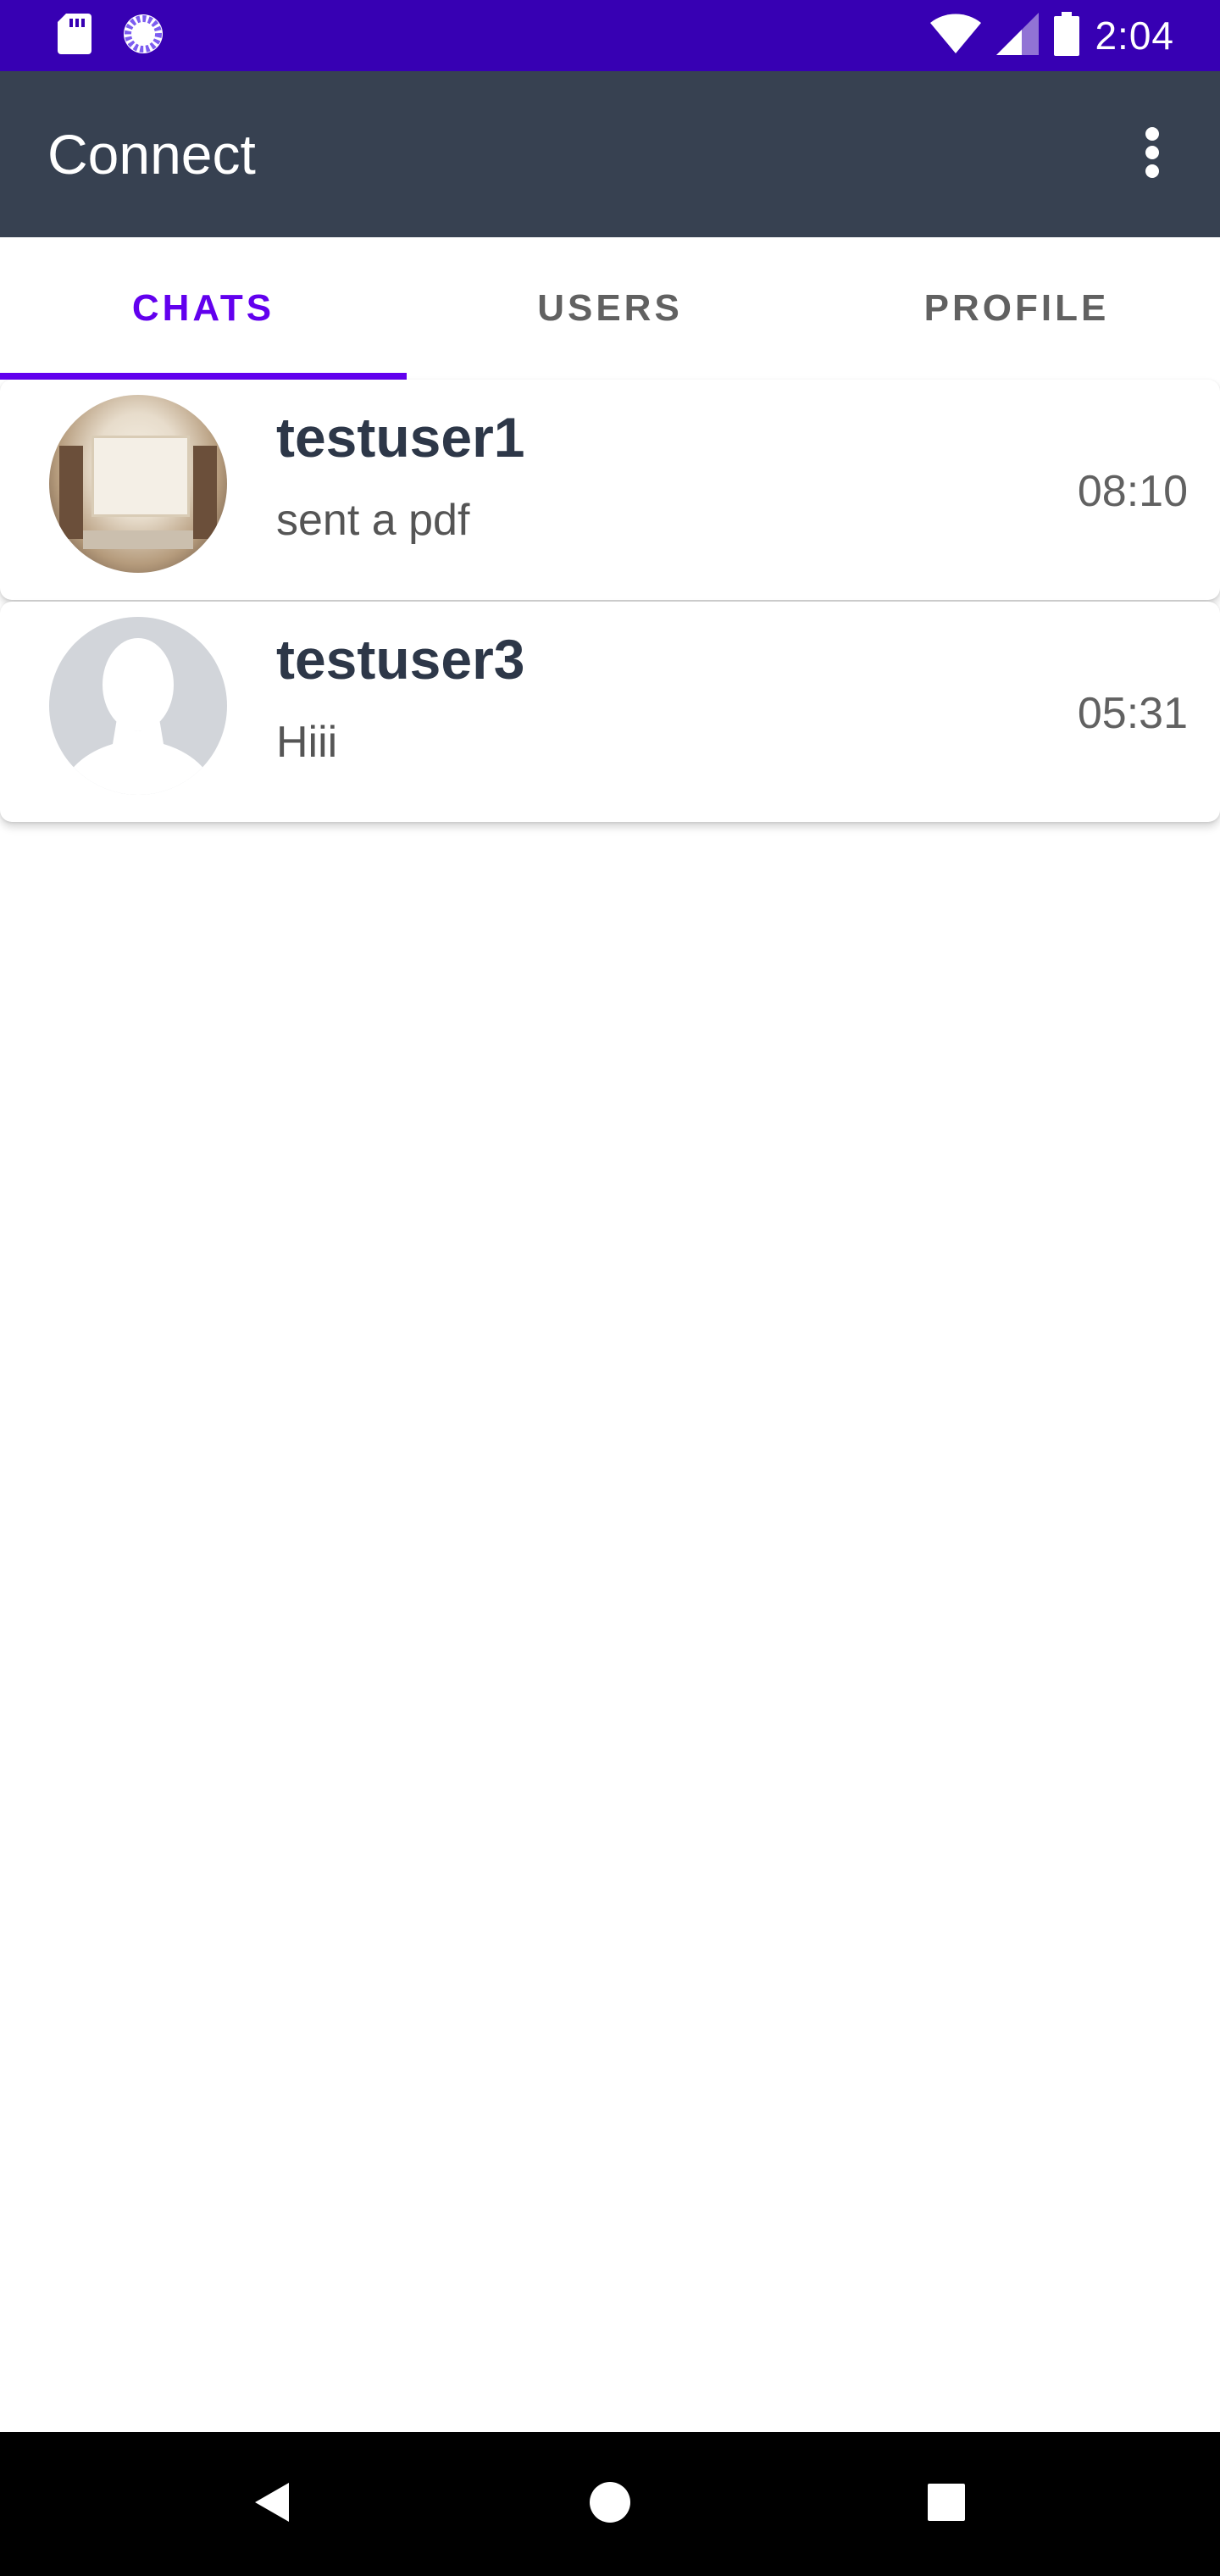 Image resolution: width=1220 pixels, height=2576 pixels. I want to click on status-left-icons, so click(111, 36).